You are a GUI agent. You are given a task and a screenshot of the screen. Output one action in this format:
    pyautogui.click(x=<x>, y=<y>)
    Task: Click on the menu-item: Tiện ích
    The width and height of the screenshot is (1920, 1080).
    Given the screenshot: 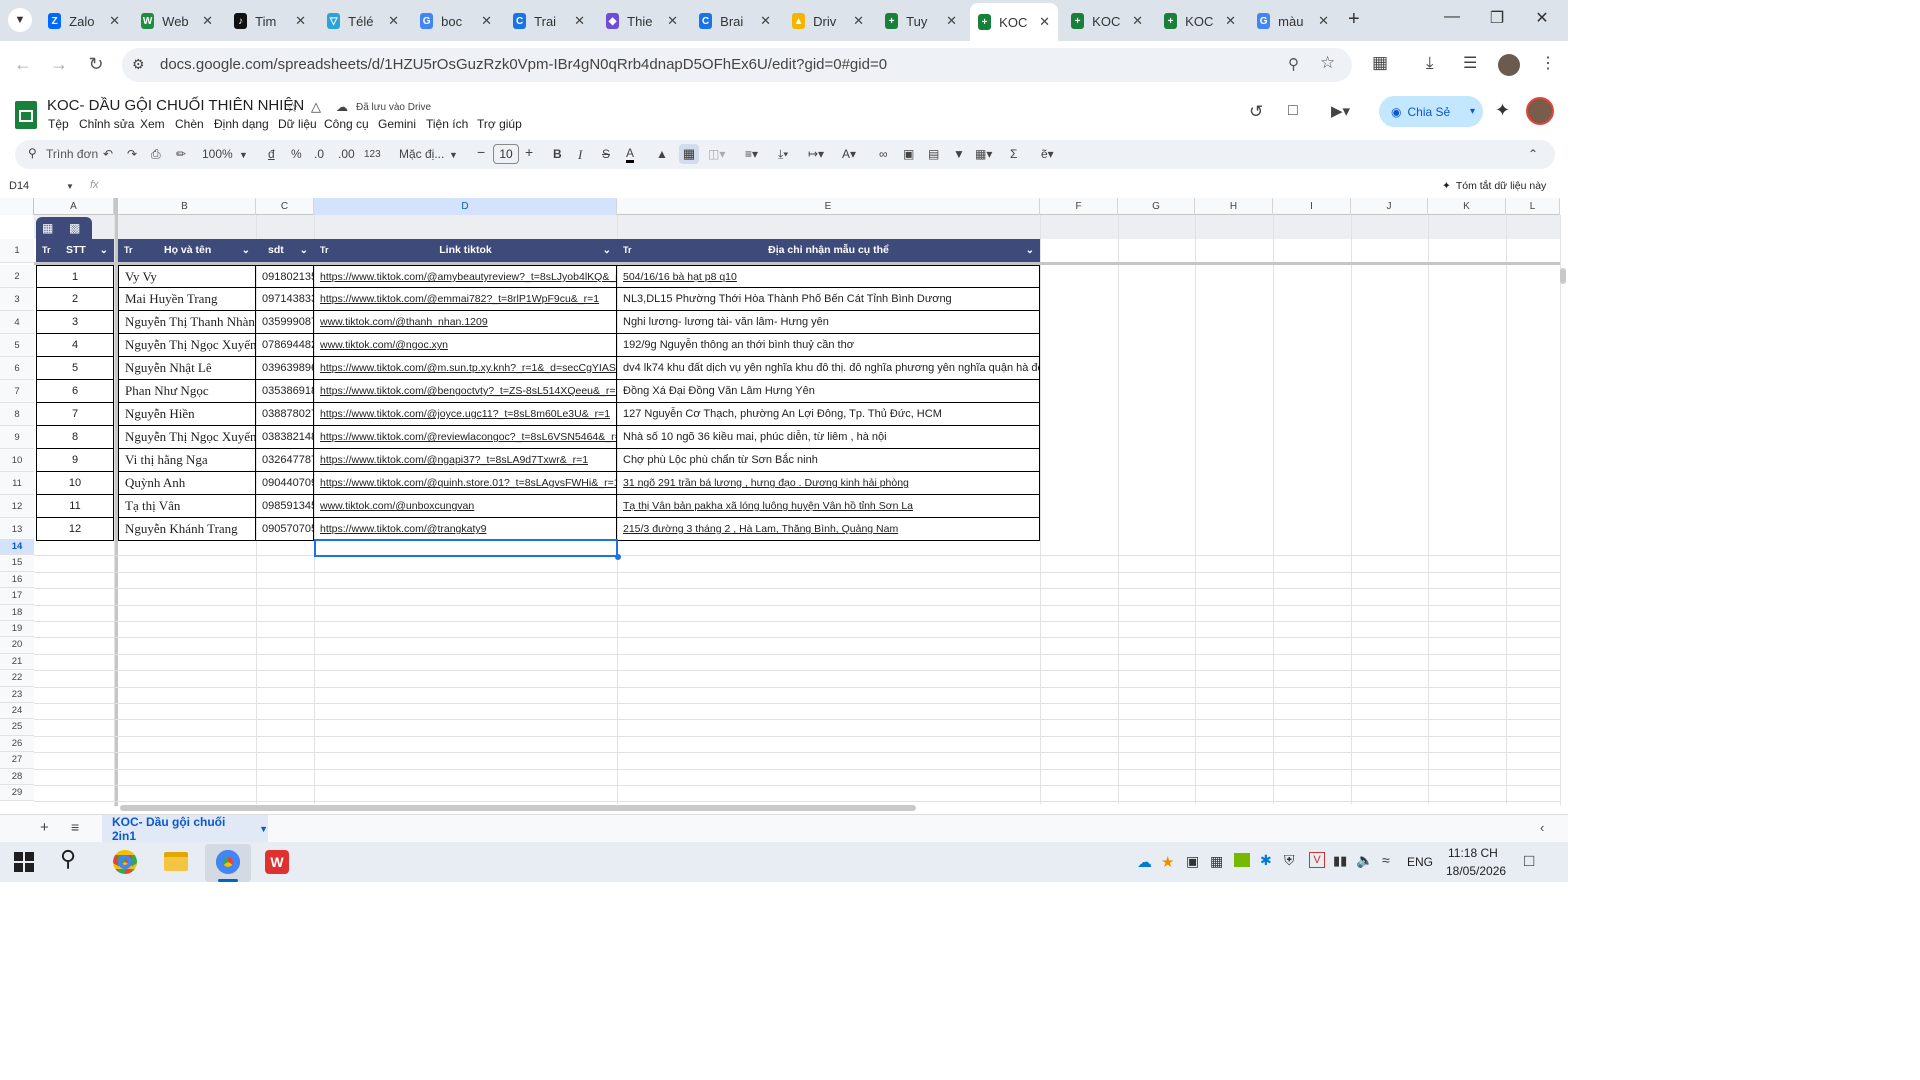 What is the action you would take?
    pyautogui.click(x=447, y=124)
    